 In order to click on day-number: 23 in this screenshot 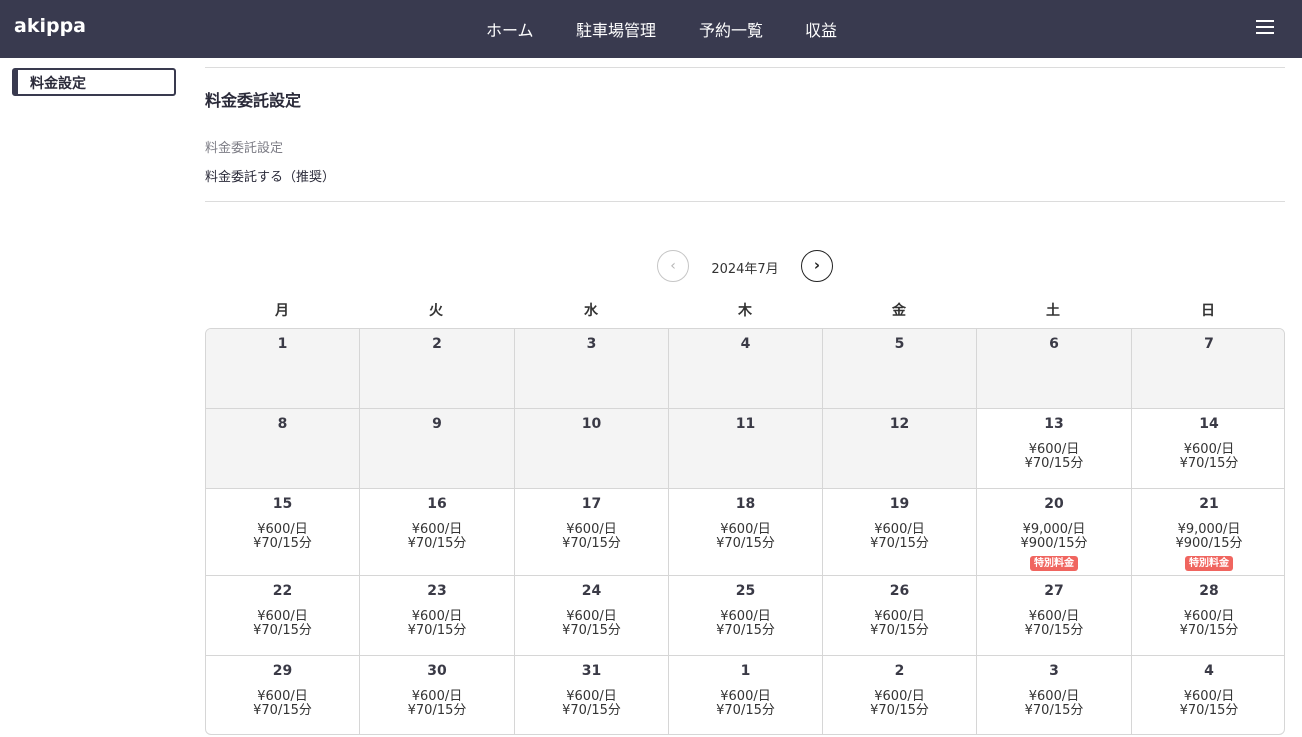, I will do `click(437, 591)`.